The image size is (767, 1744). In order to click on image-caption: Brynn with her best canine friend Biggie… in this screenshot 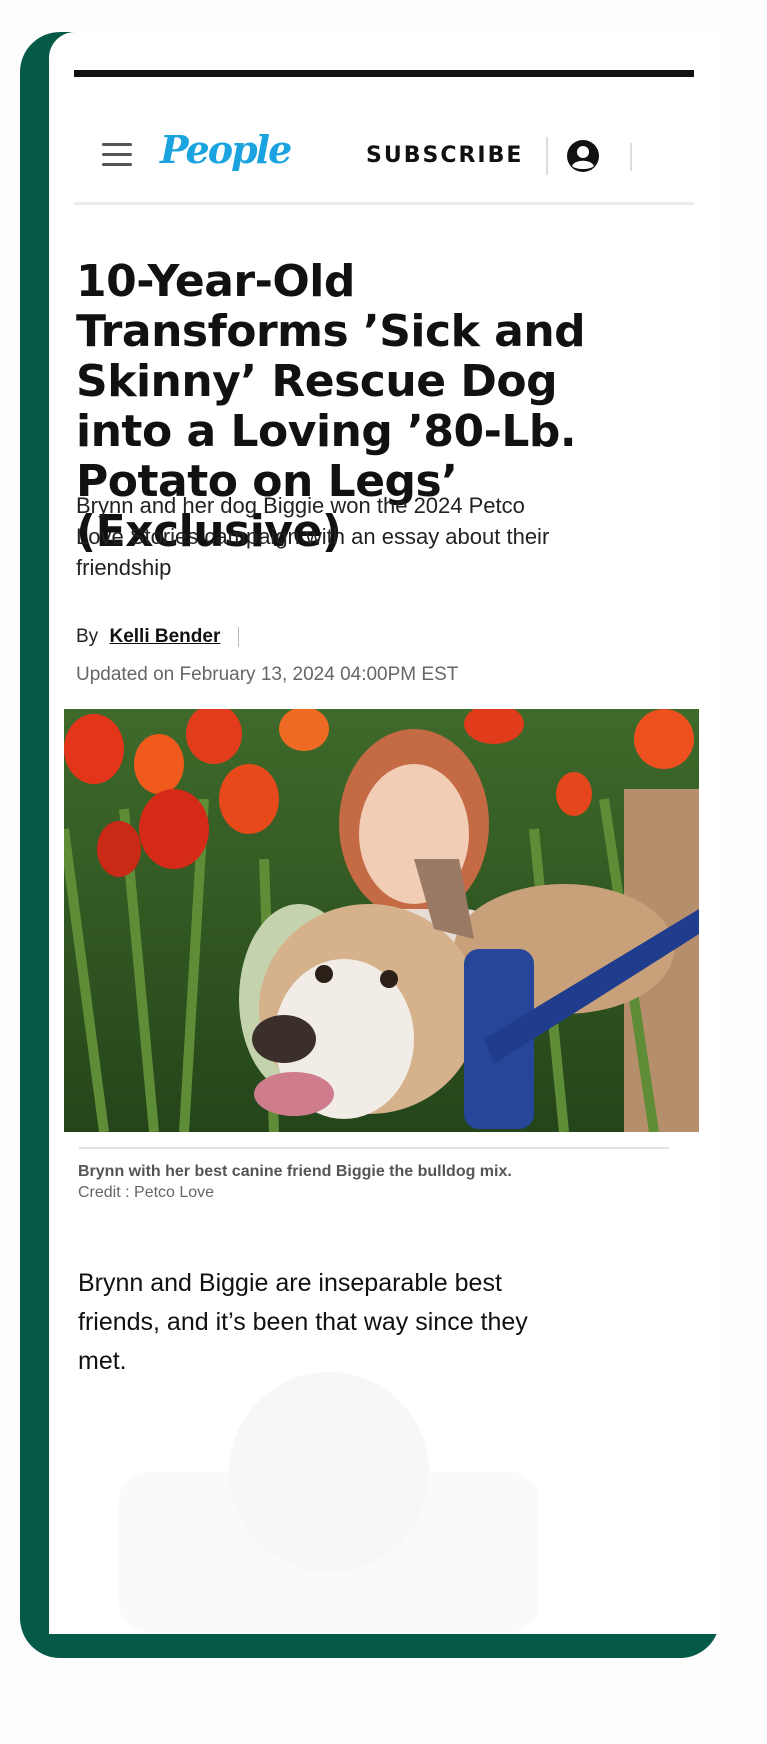, I will do `click(295, 1171)`.